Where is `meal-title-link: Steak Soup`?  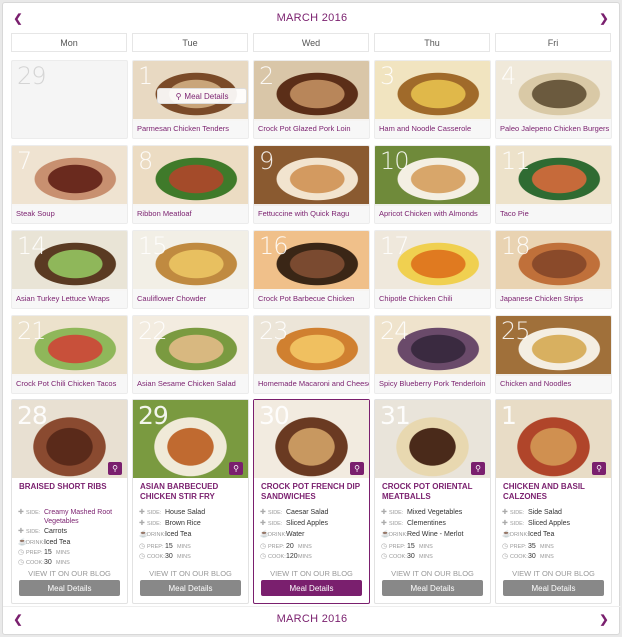 meal-title-link: Steak Soup is located at coordinates (69, 213).